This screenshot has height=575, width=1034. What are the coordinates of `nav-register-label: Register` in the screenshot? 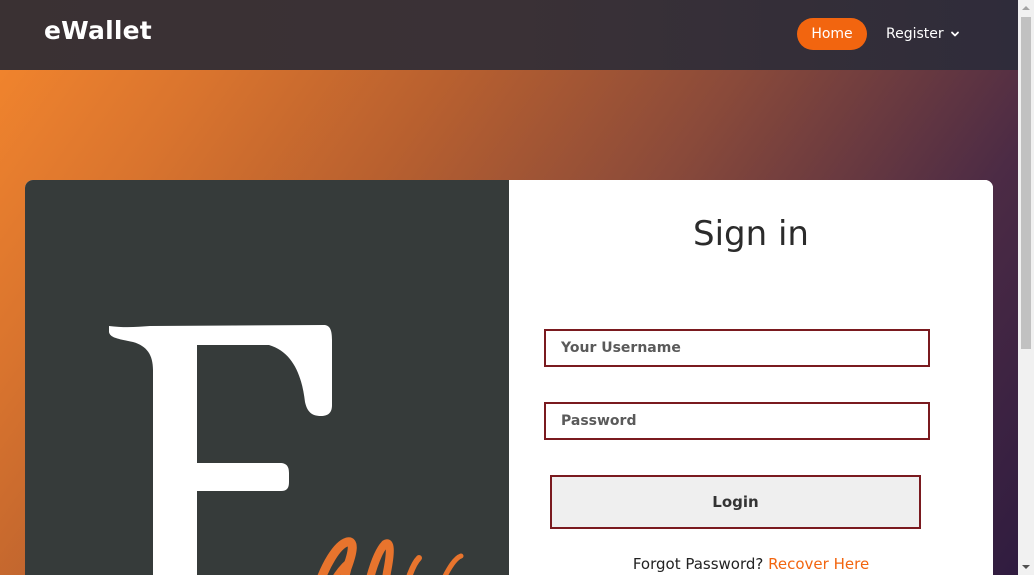 It's located at (915, 34).